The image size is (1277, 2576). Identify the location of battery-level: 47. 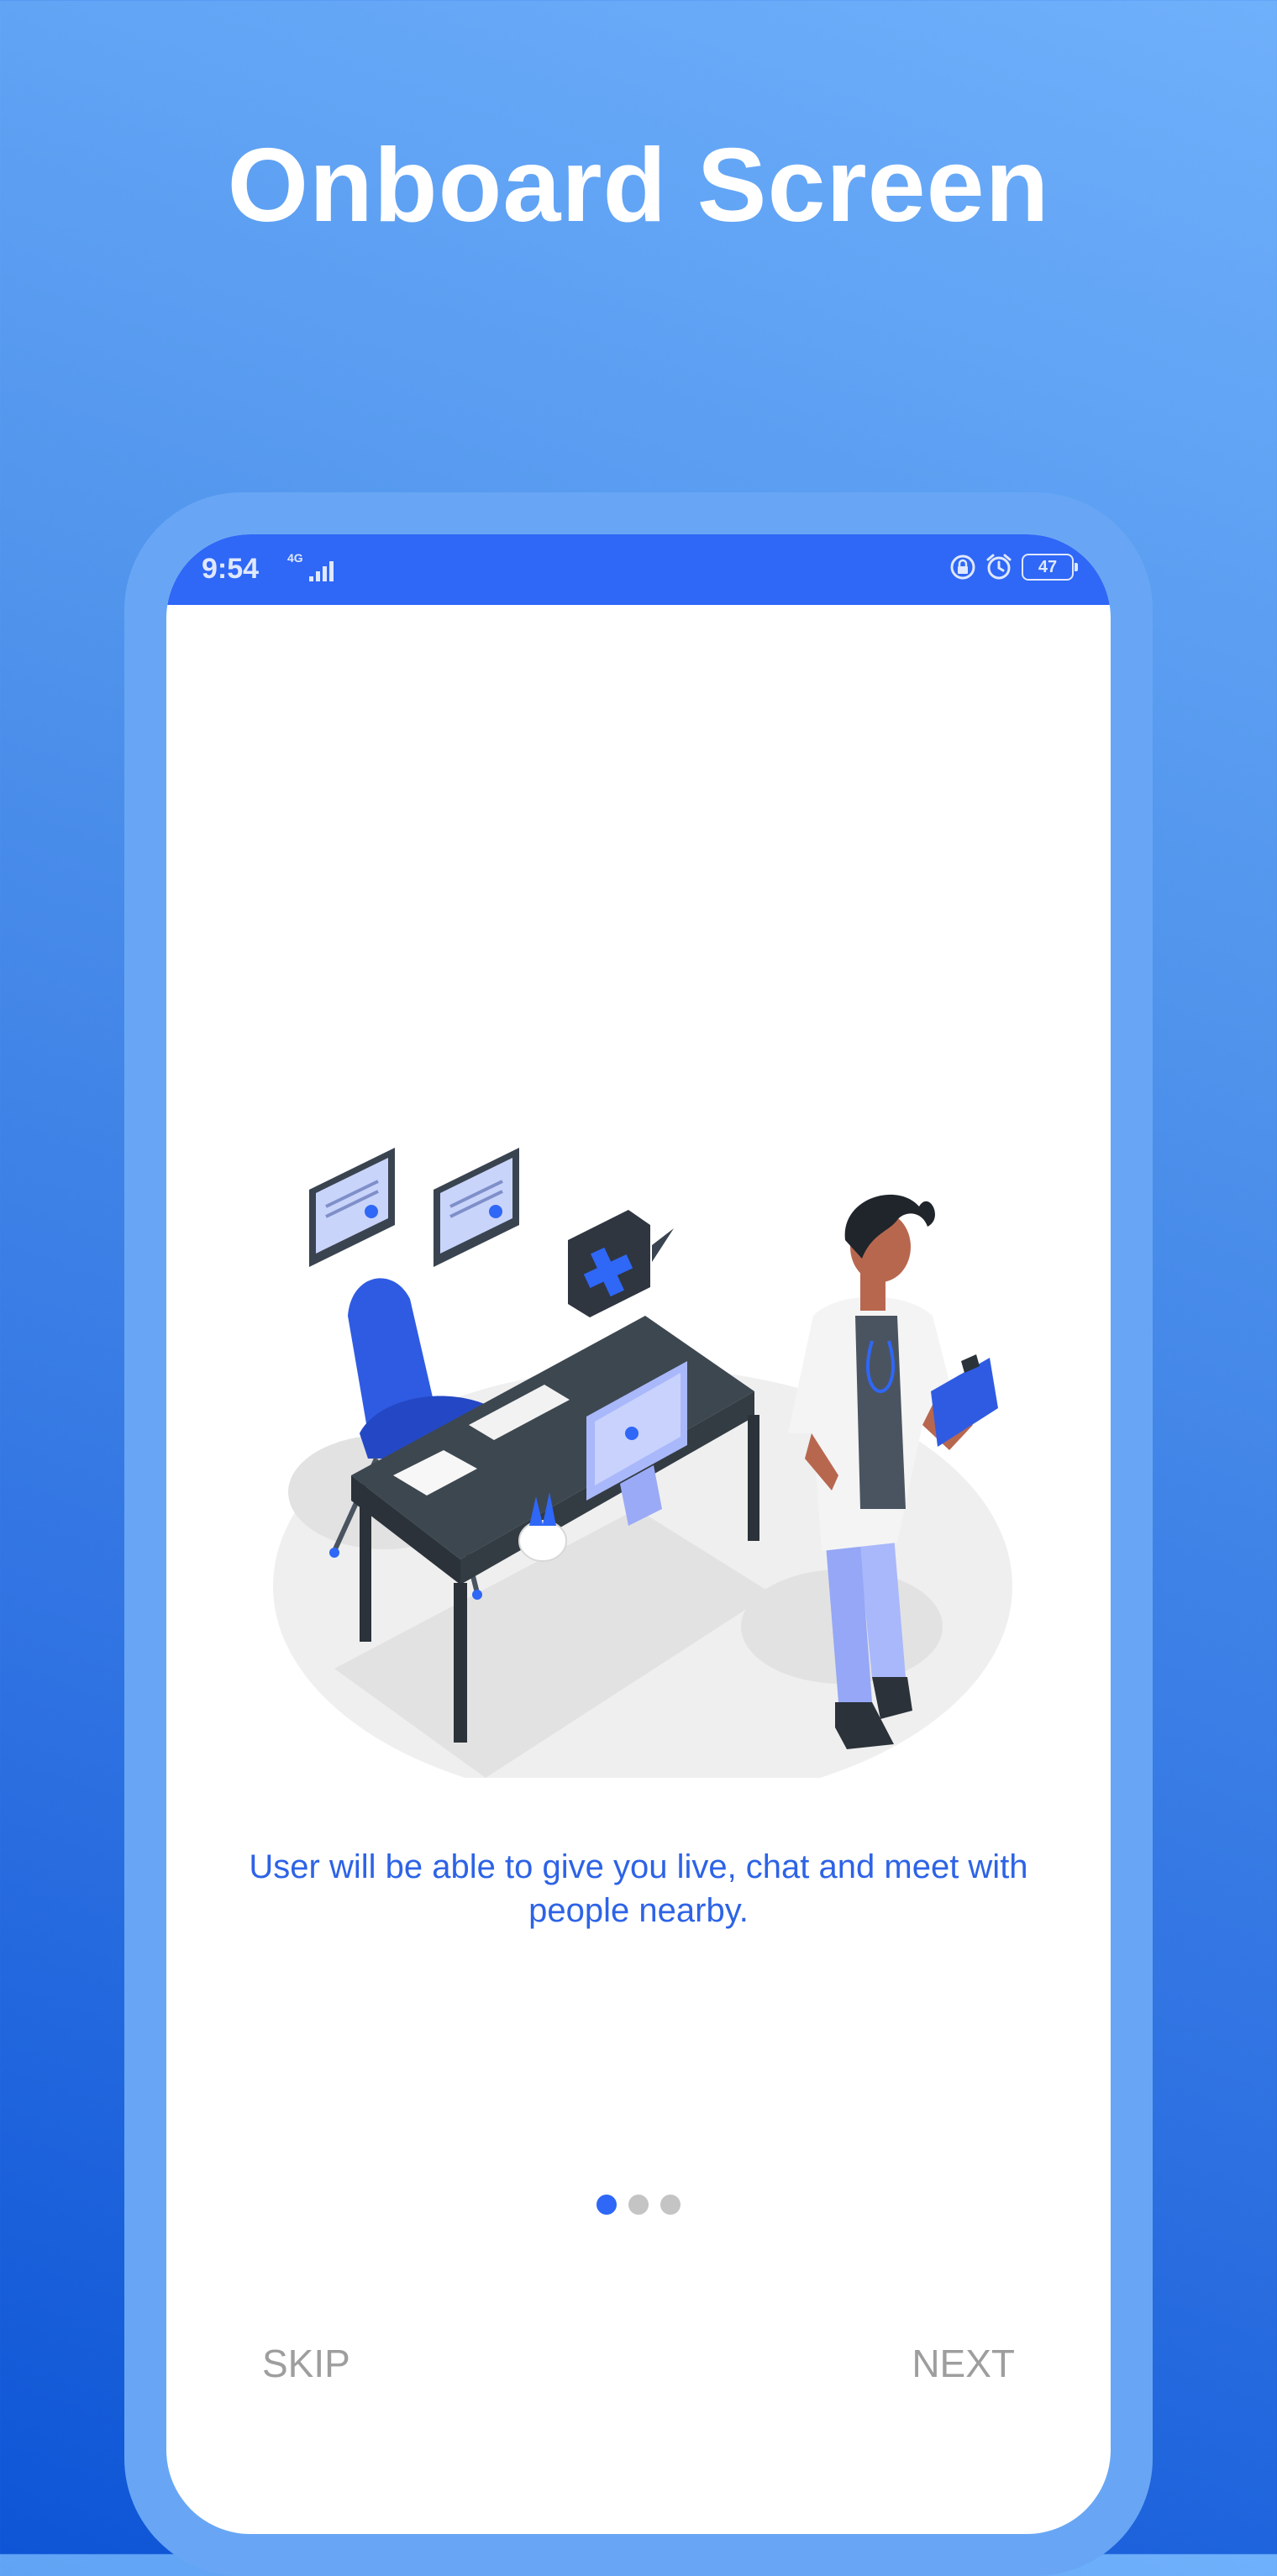
(1048, 566).